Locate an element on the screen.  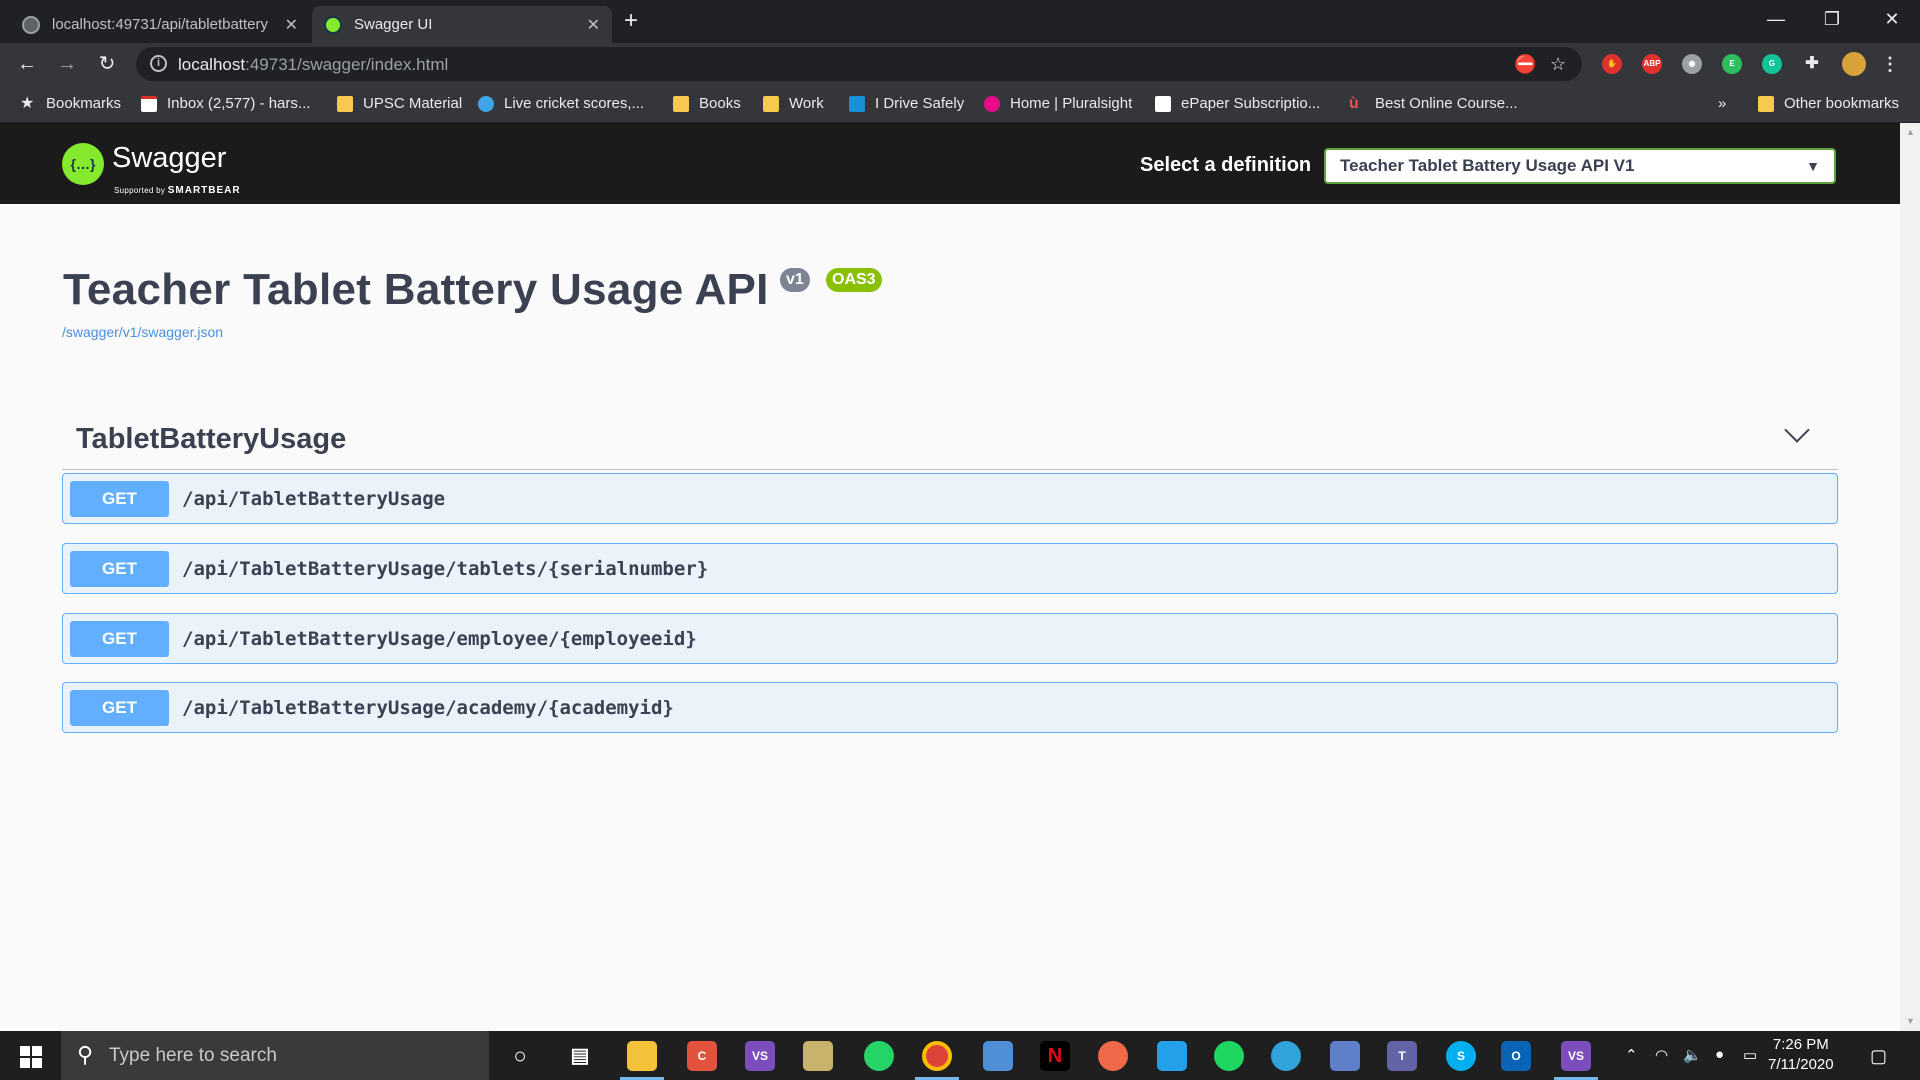
tray-overflow-chevron-icon: ⌃ is located at coordinates (1631, 1055).